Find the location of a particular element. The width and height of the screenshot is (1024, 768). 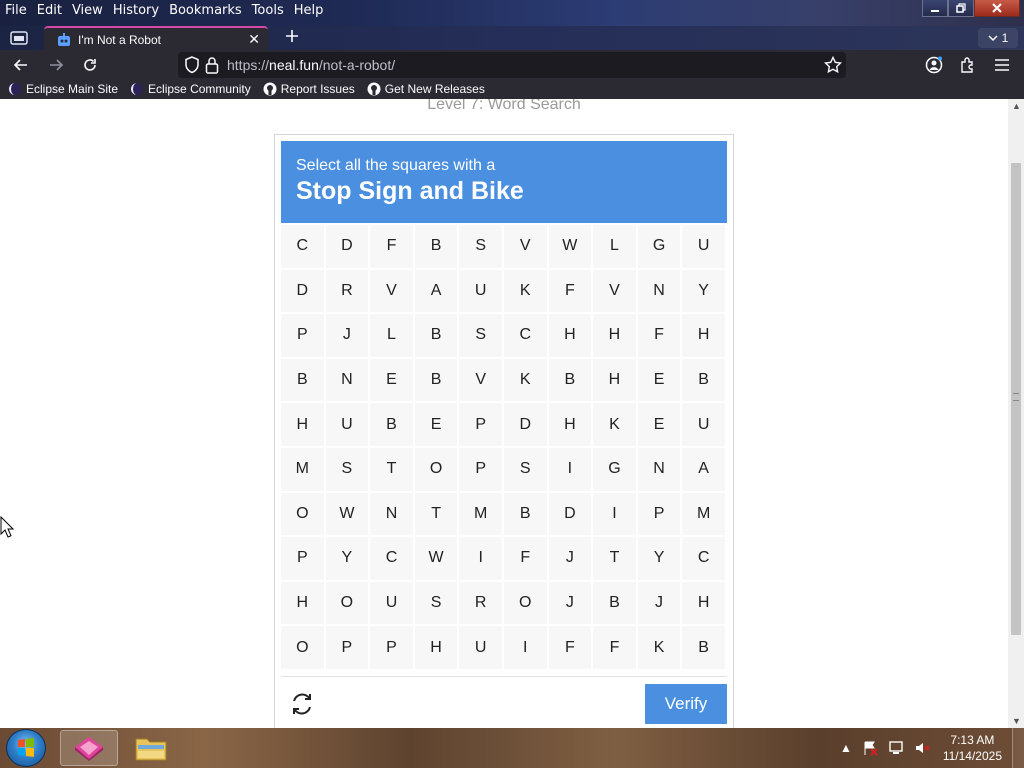

grid-cell: A is located at coordinates (703, 469).